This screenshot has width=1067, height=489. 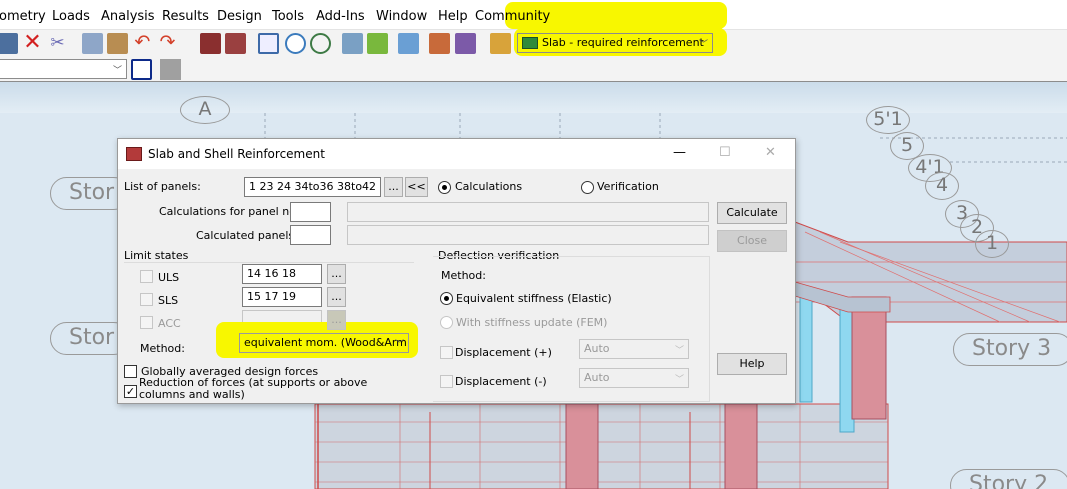 What do you see at coordinates (992, 244) in the screenshot?
I see `axis-label: 1` at bounding box center [992, 244].